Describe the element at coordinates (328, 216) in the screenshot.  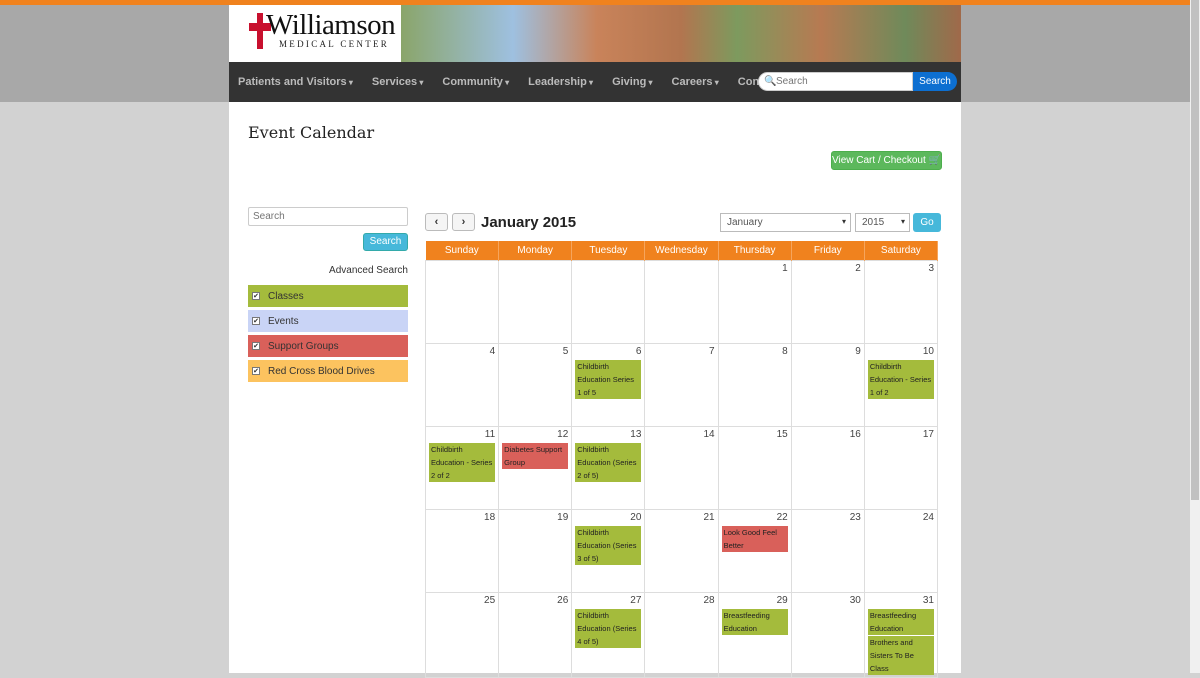
I see `event-search-input` at that location.